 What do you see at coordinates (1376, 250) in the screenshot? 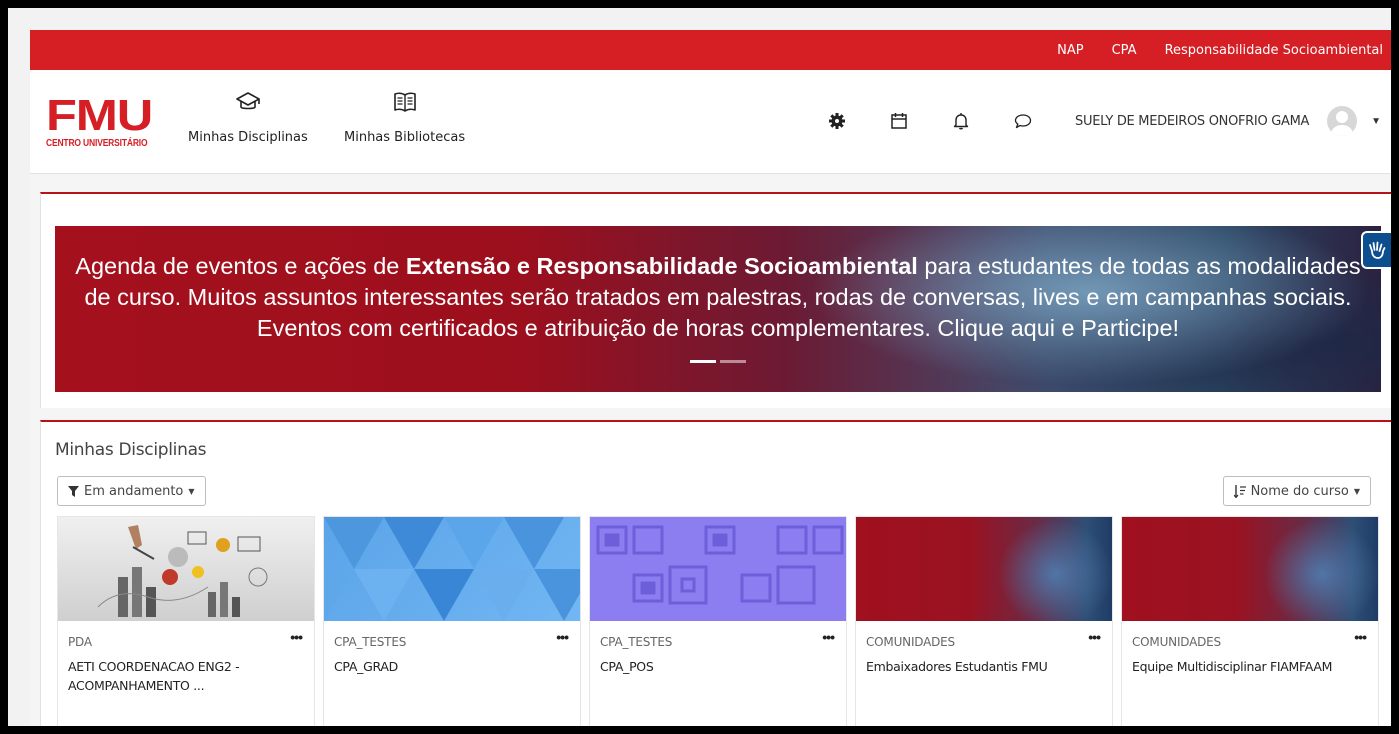
I see `sign-language-icon` at bounding box center [1376, 250].